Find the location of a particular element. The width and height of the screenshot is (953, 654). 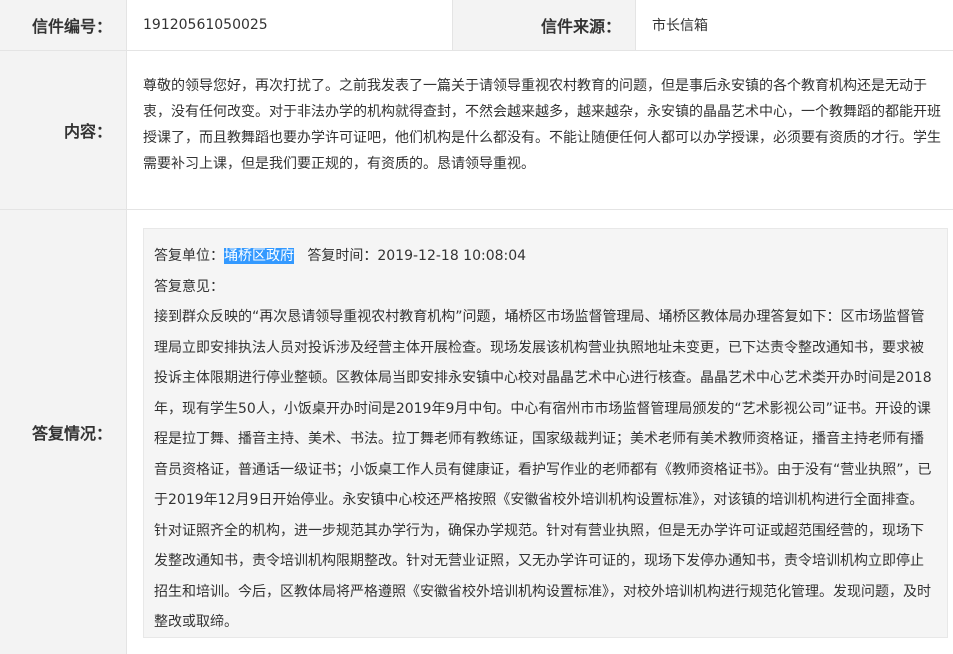

reply-unit-value: 埇桥区政府 is located at coordinates (259, 256).